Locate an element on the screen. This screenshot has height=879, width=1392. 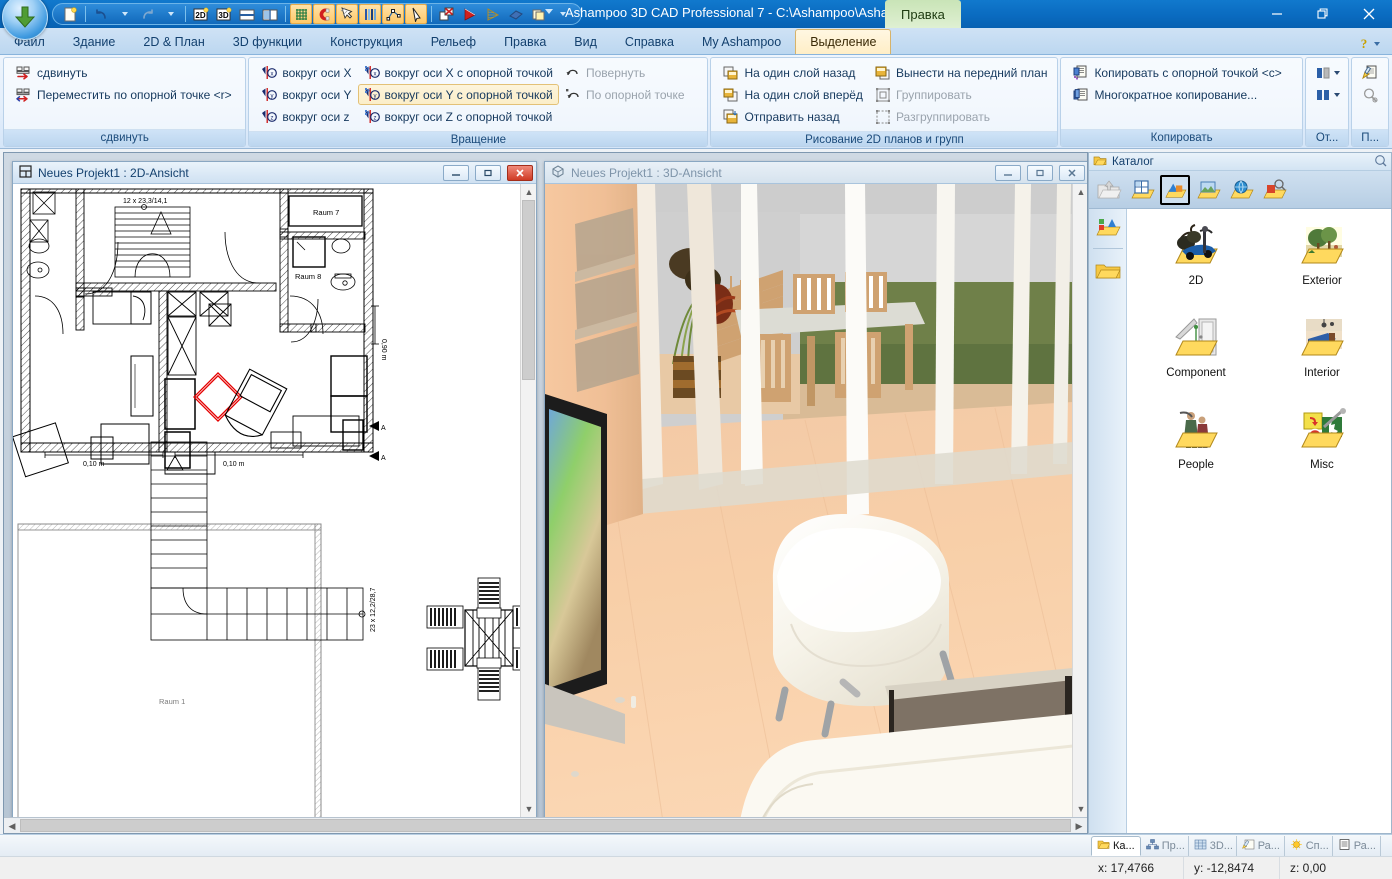
catalog-item-component: Component is located at coordinates (1196, 357).